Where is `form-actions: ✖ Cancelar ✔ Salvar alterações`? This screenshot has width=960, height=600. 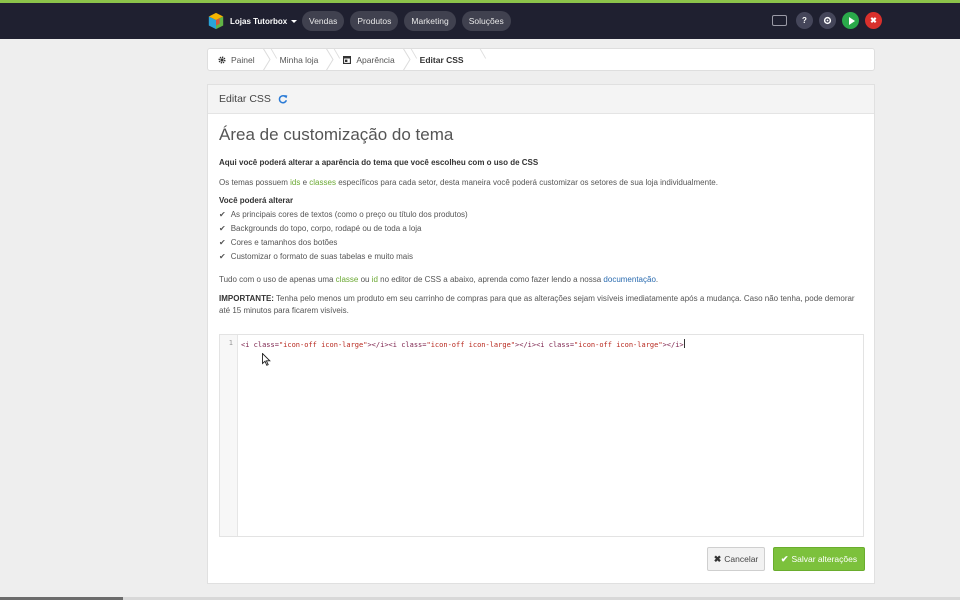 form-actions: ✖ Cancelar ✔ Salvar alterações is located at coordinates (542, 559).